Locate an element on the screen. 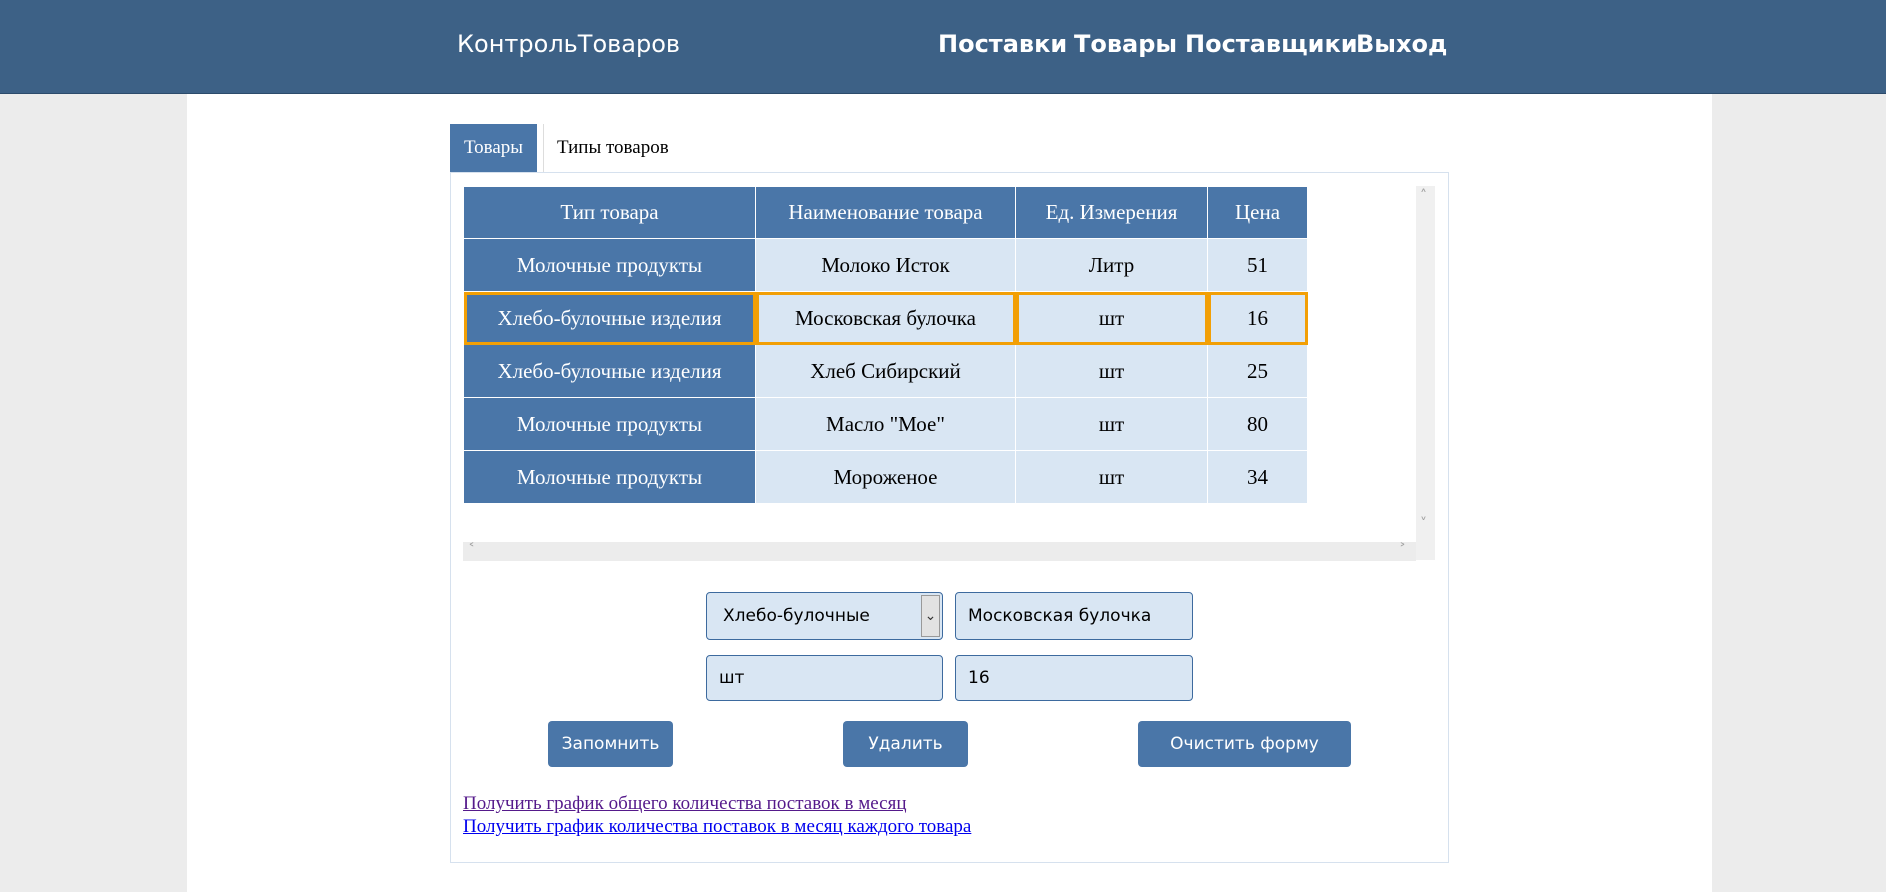 The width and height of the screenshot is (1886, 892). save-button: Запомнить is located at coordinates (610, 744).